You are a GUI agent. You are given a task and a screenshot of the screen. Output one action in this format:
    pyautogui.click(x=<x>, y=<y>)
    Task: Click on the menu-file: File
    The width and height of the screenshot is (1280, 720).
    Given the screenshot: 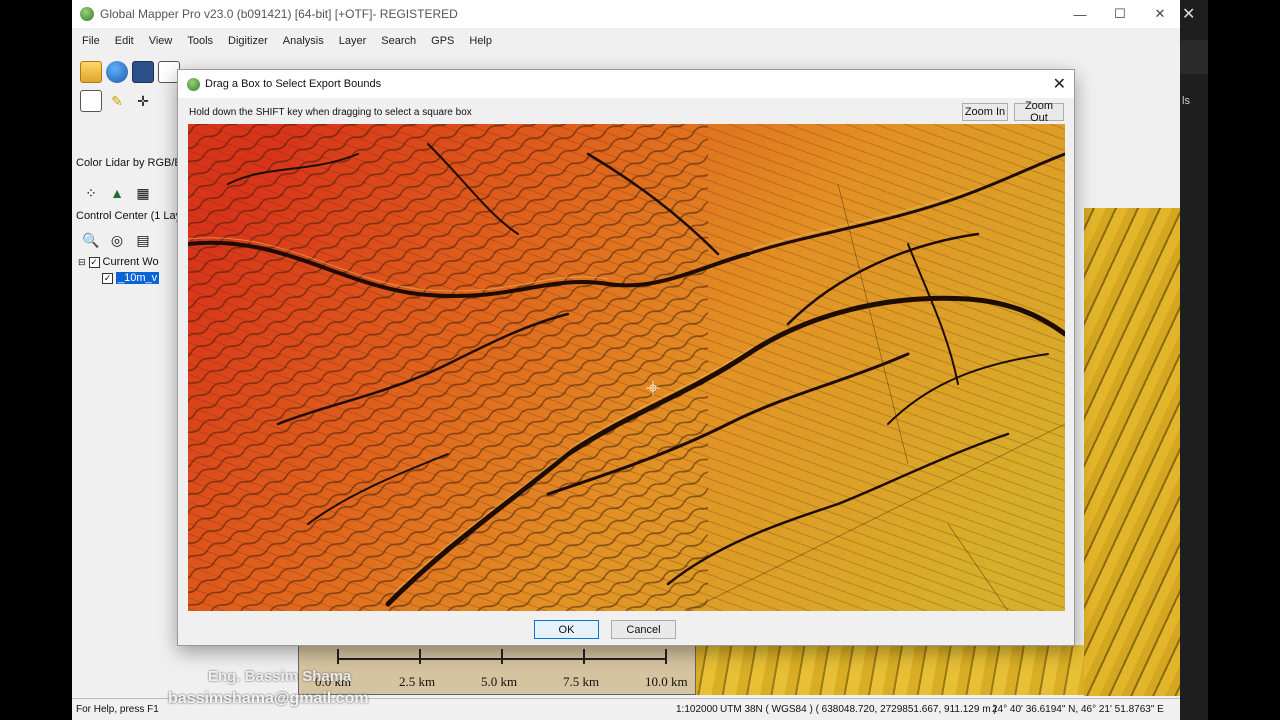 What is the action you would take?
    pyautogui.click(x=91, y=41)
    